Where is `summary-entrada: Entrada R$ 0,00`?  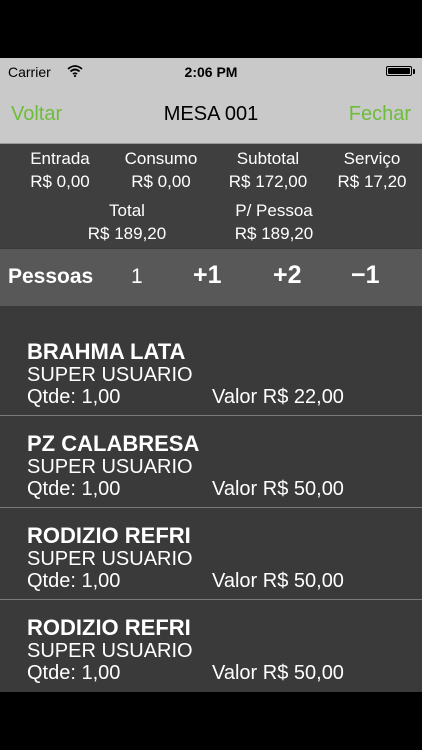 summary-entrada: Entrada R$ 0,00 is located at coordinates (60, 170).